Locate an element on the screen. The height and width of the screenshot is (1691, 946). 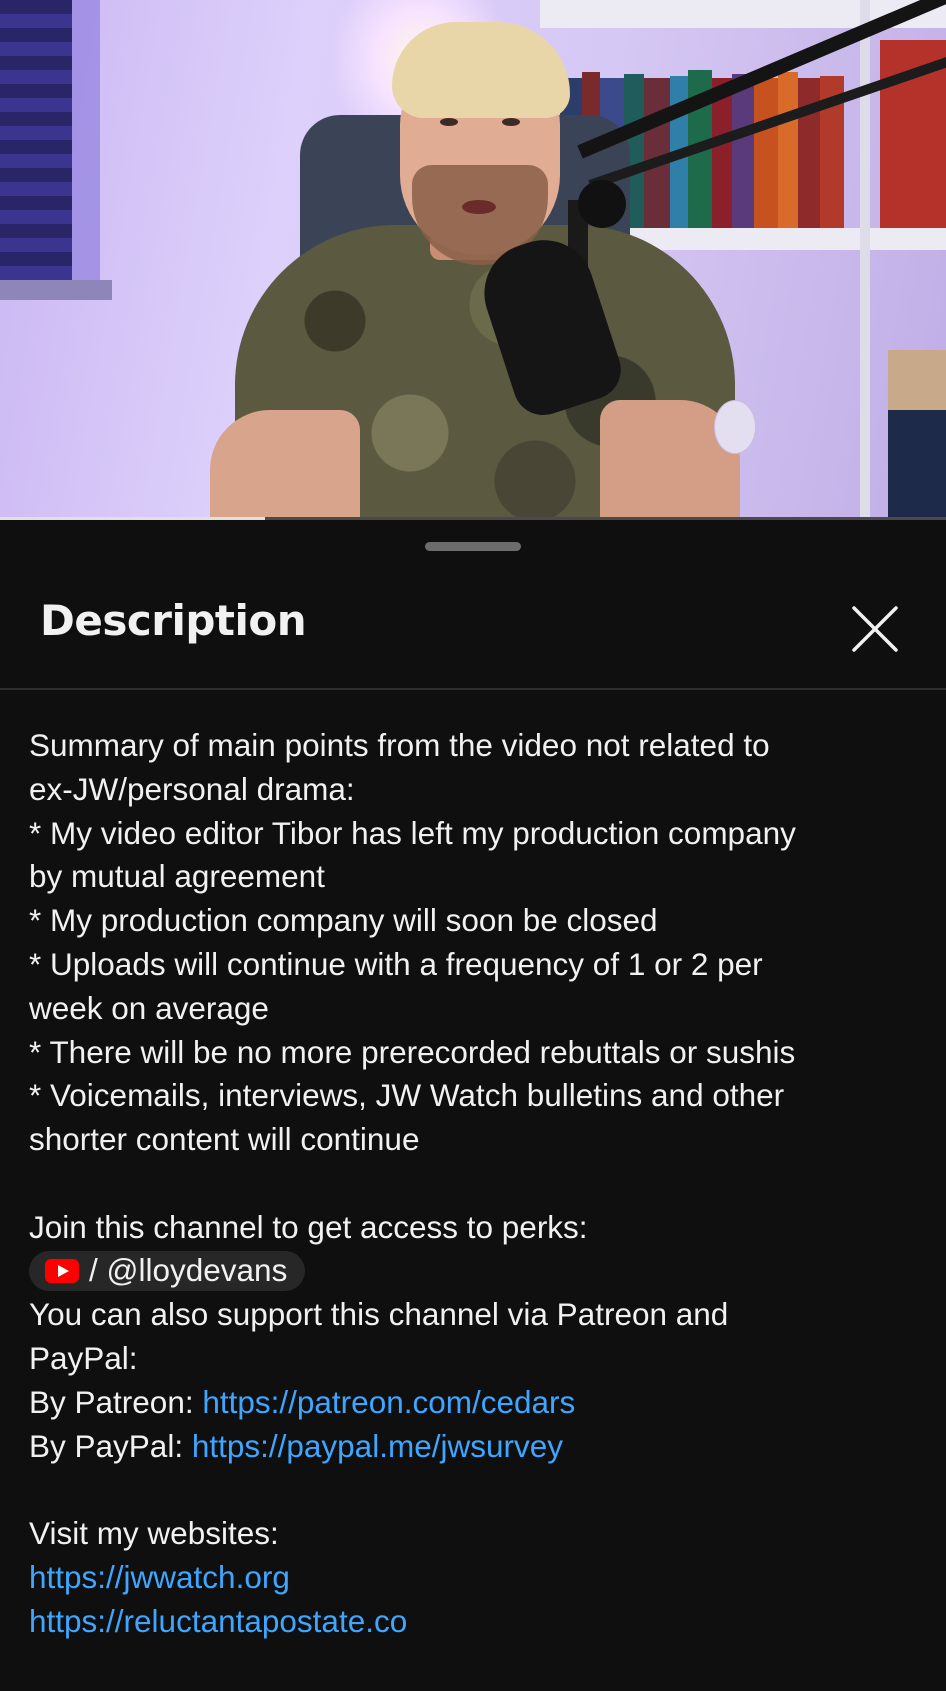
website-link-reluctantapostate: https://reluctantapostate.co is located at coordinates (218, 1621).